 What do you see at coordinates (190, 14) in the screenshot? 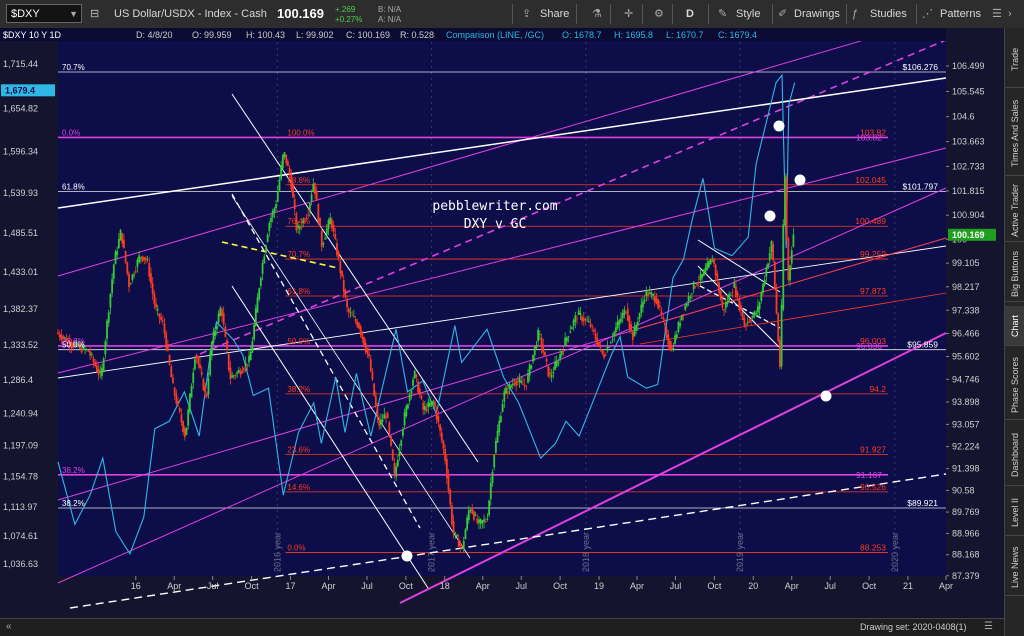
I see `symbol-description: US Dollar/USDX - Index - Cash` at bounding box center [190, 14].